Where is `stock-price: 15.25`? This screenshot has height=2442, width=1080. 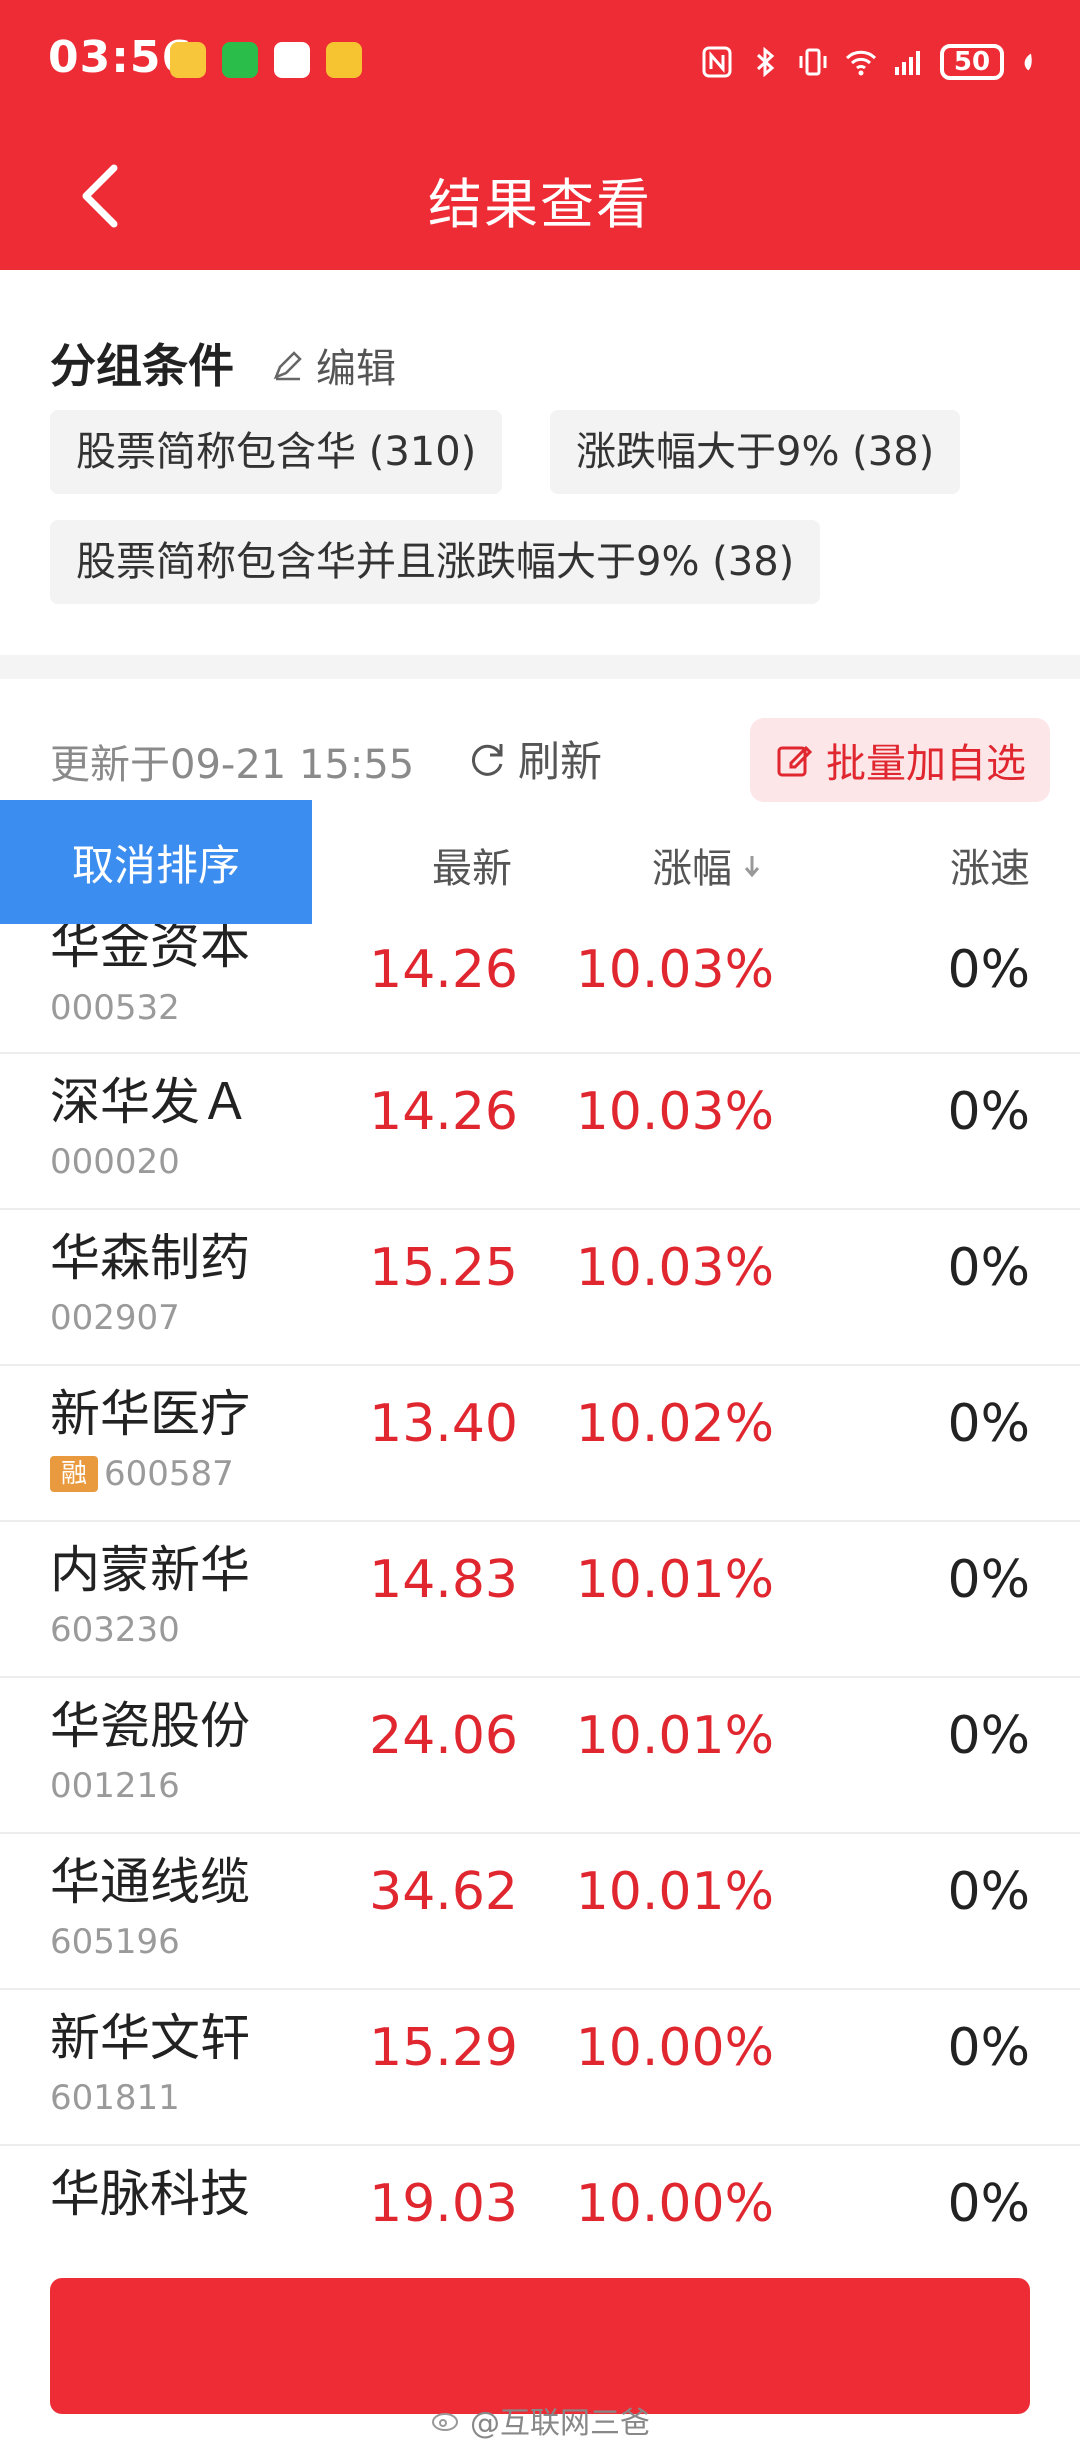
stock-price: 15.25 is located at coordinates (443, 1268).